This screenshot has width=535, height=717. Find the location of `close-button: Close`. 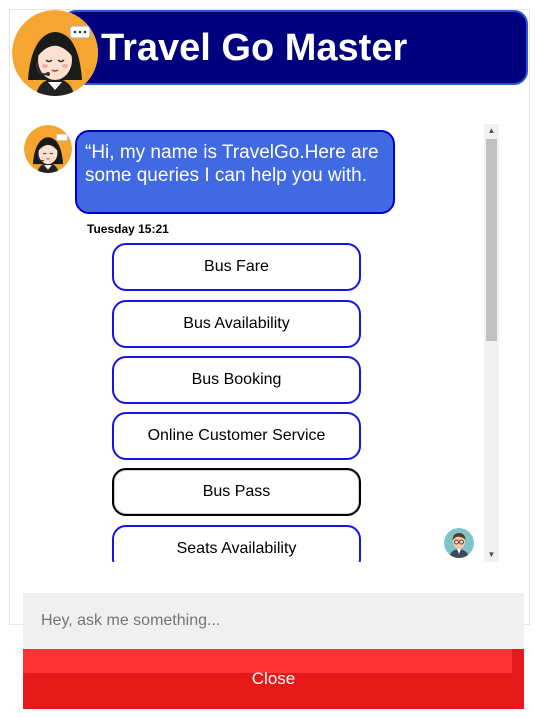

close-button: Close is located at coordinates (273, 679).